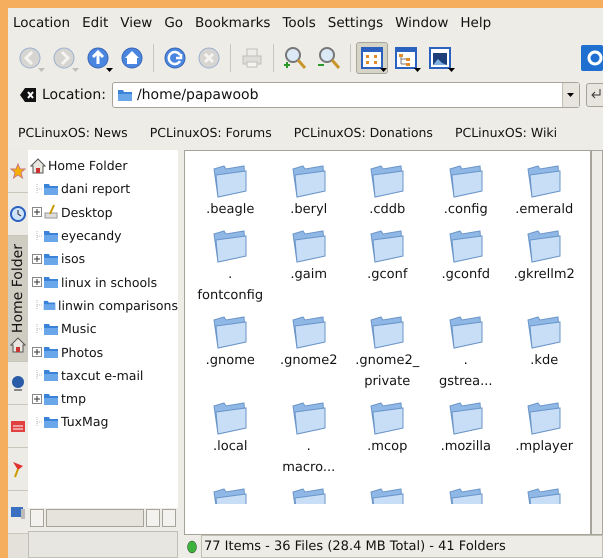 The image size is (603, 558). What do you see at coordinates (74, 95) in the screenshot?
I see `location-label: Location:` at bounding box center [74, 95].